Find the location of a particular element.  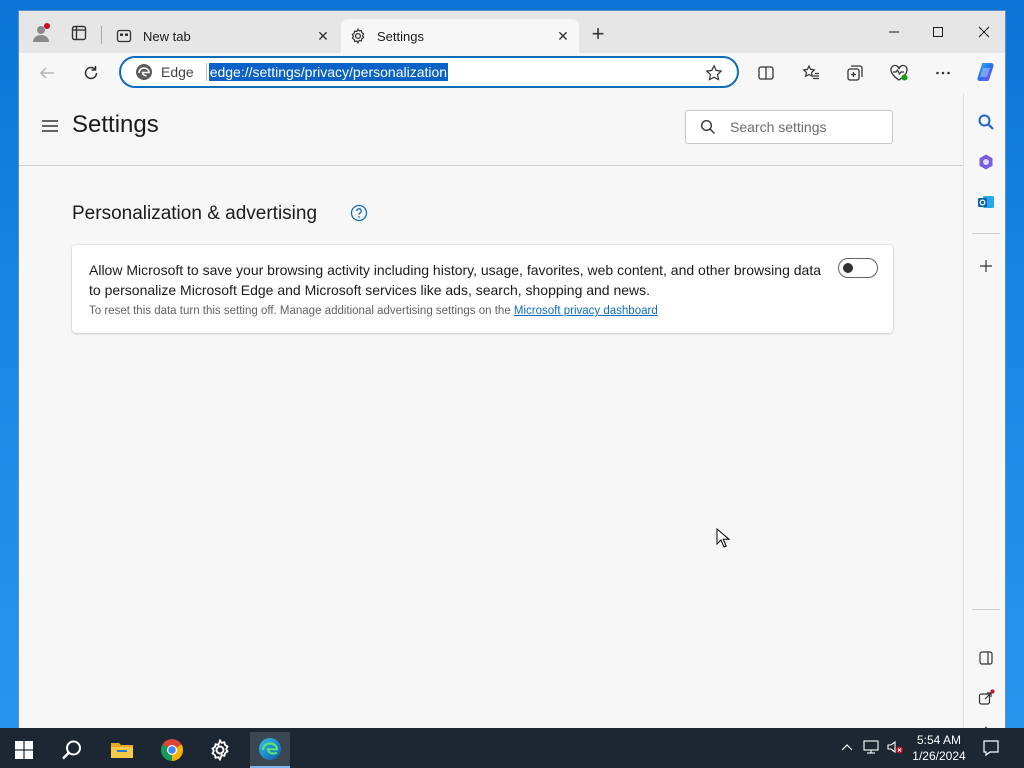

page-title: Settings is located at coordinates (115, 124).